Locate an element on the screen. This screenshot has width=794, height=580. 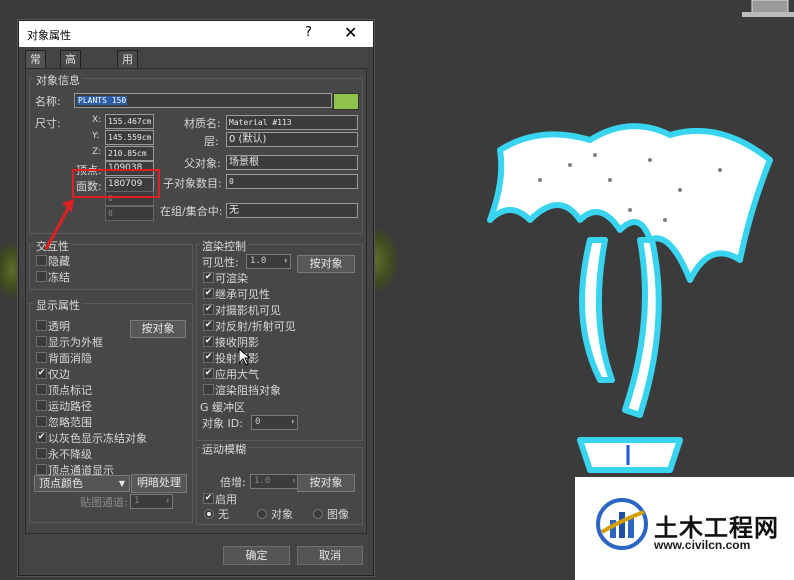
display-checkbox-label: 以灰色显示冻结对象 is located at coordinates (97, 438).